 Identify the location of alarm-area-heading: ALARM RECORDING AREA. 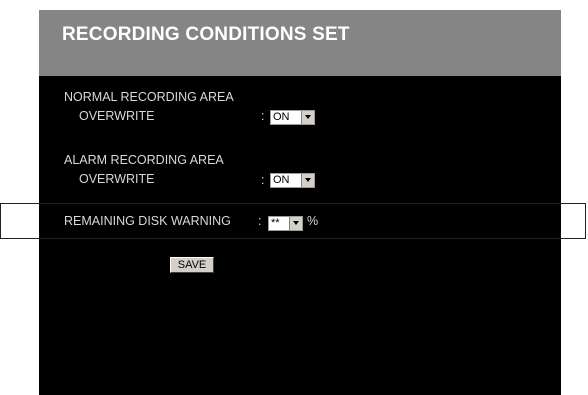
(144, 160).